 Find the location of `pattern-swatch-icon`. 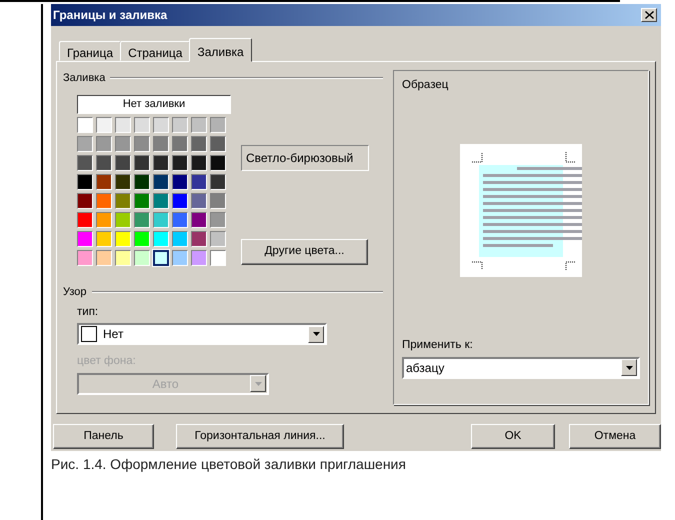

pattern-swatch-icon is located at coordinates (89, 334).